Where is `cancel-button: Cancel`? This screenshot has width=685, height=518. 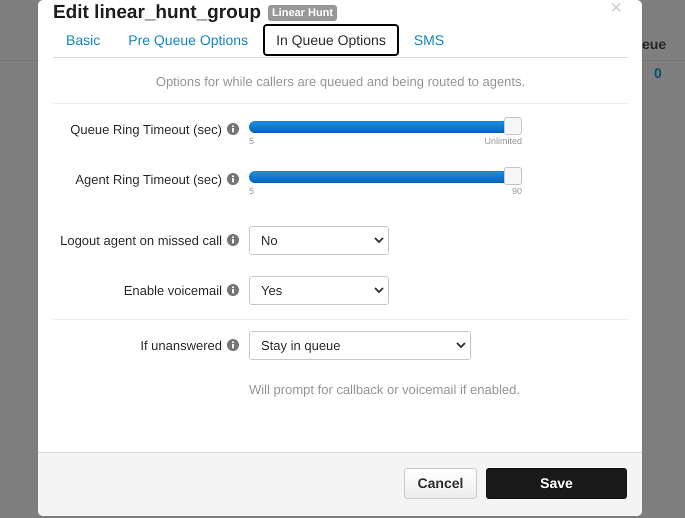 cancel-button: Cancel is located at coordinates (440, 483).